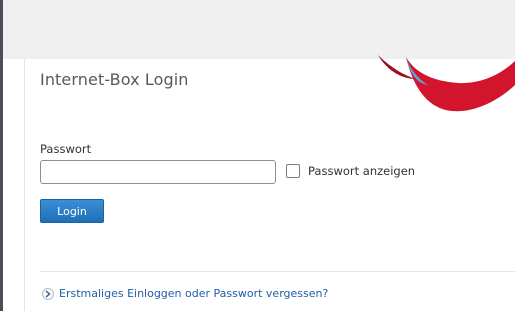 The width and height of the screenshot is (515, 311). I want to click on show-password-checkbox, so click(293, 171).